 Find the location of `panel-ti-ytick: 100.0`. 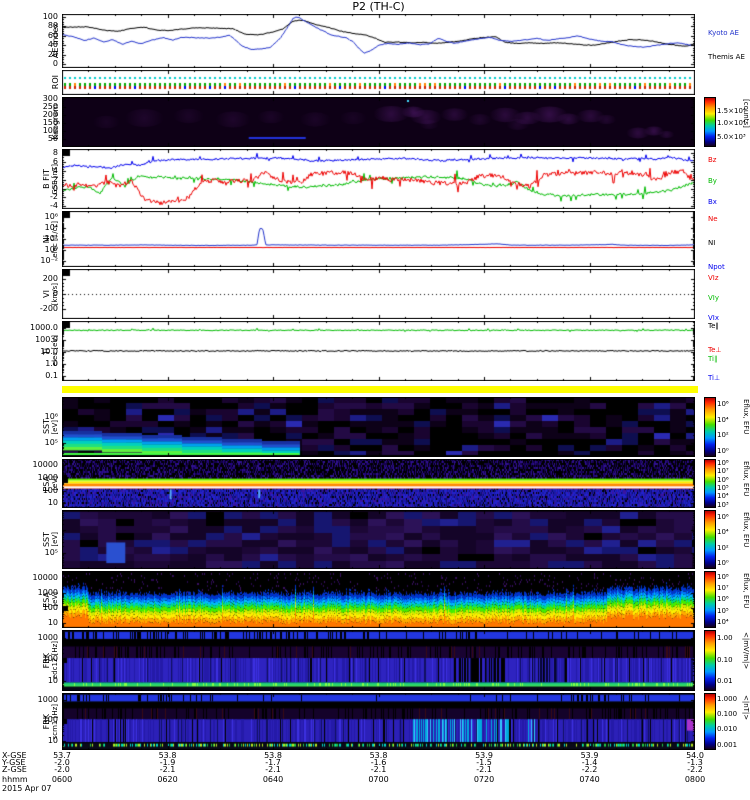

panel-ti-ytick: 100.0 is located at coordinates (46, 339).